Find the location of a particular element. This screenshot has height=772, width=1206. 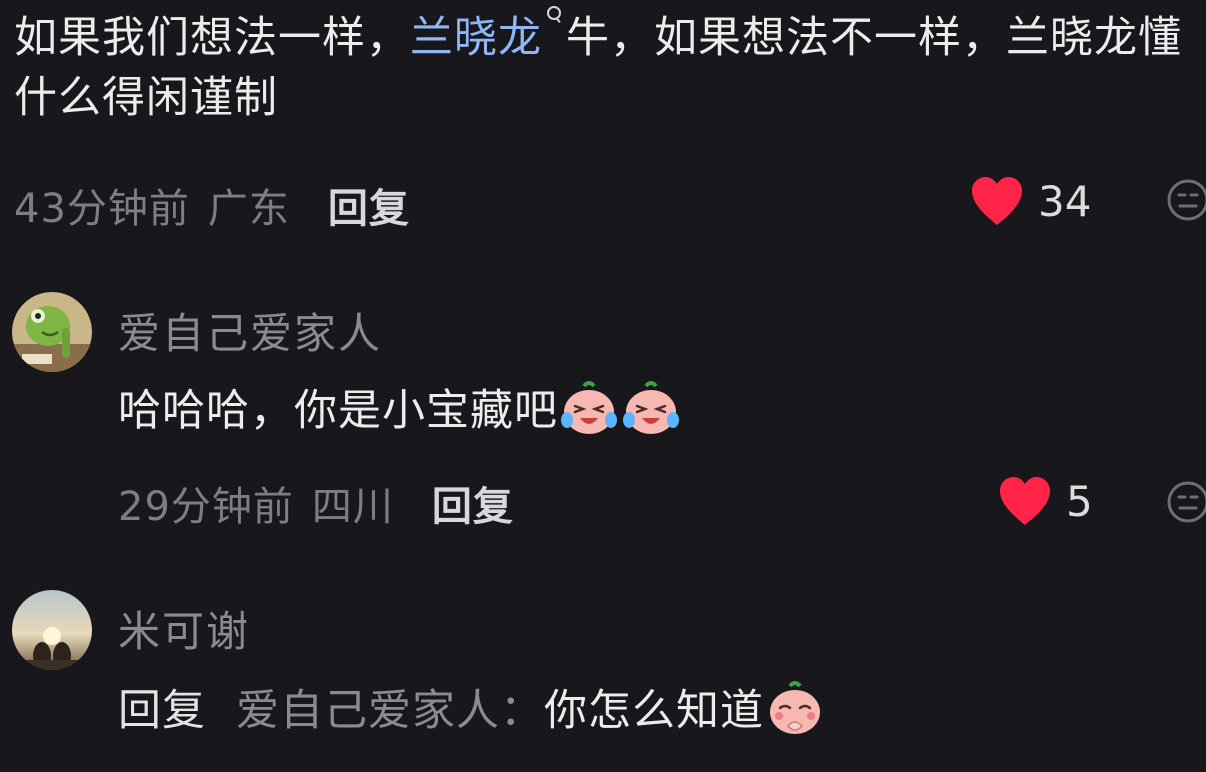

comment-region: 四川 is located at coordinates (352, 507).